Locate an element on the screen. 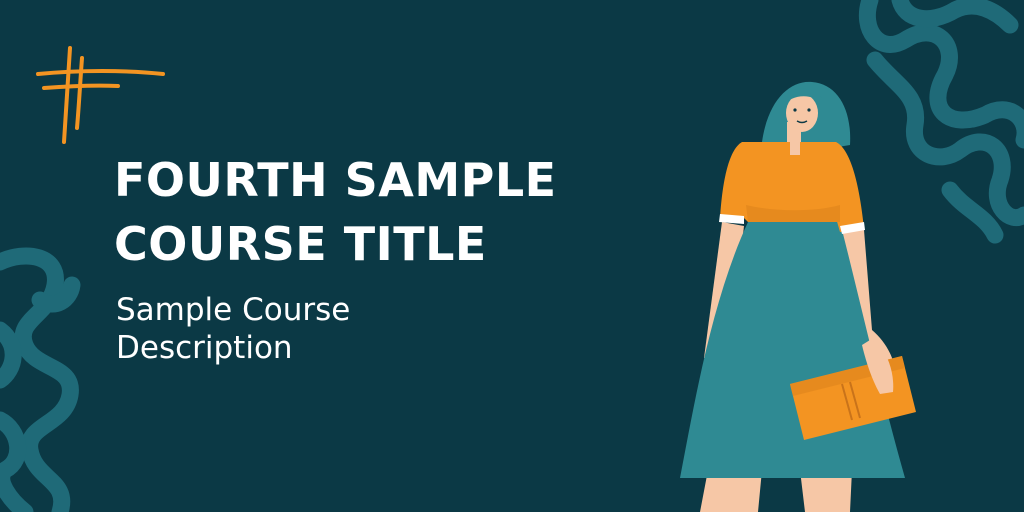 This screenshot has width=1024, height=512. squiggle-top-right is located at coordinates (941, 122).